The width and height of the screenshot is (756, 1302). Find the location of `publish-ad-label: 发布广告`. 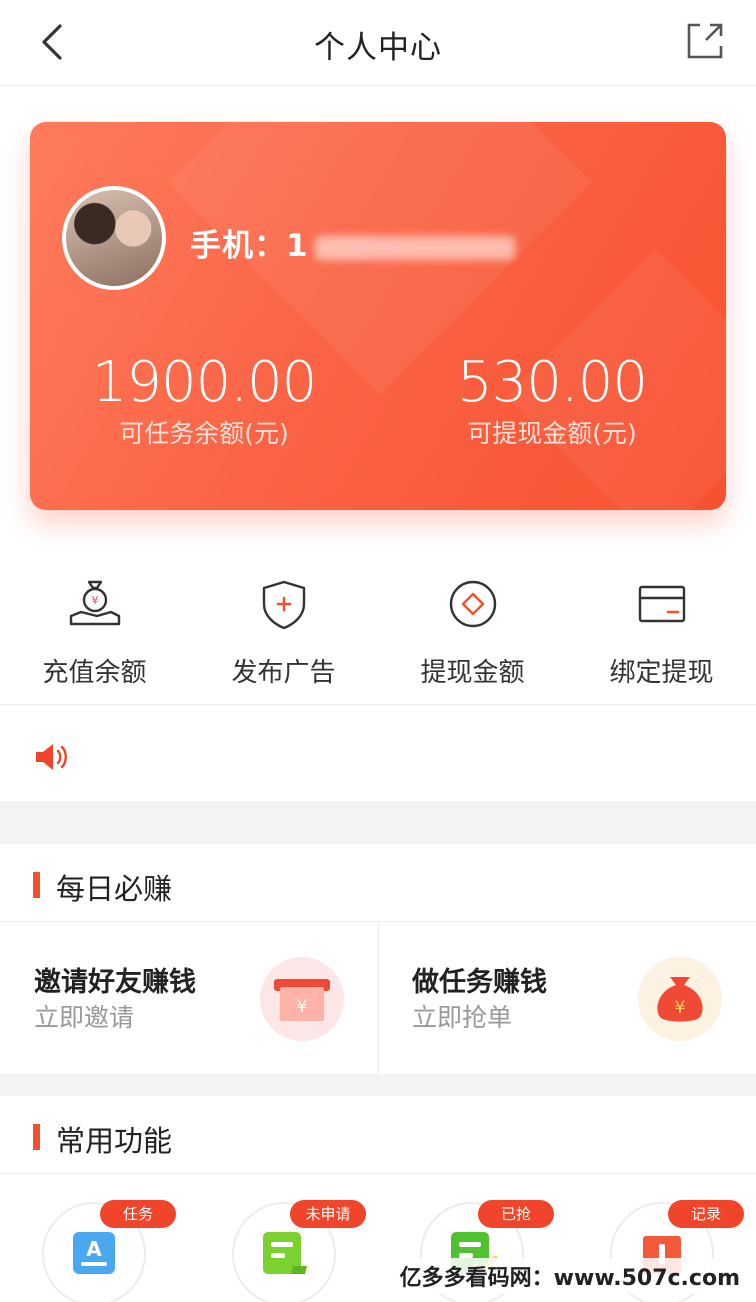

publish-ad-label: 发布广告 is located at coordinates (283, 673).